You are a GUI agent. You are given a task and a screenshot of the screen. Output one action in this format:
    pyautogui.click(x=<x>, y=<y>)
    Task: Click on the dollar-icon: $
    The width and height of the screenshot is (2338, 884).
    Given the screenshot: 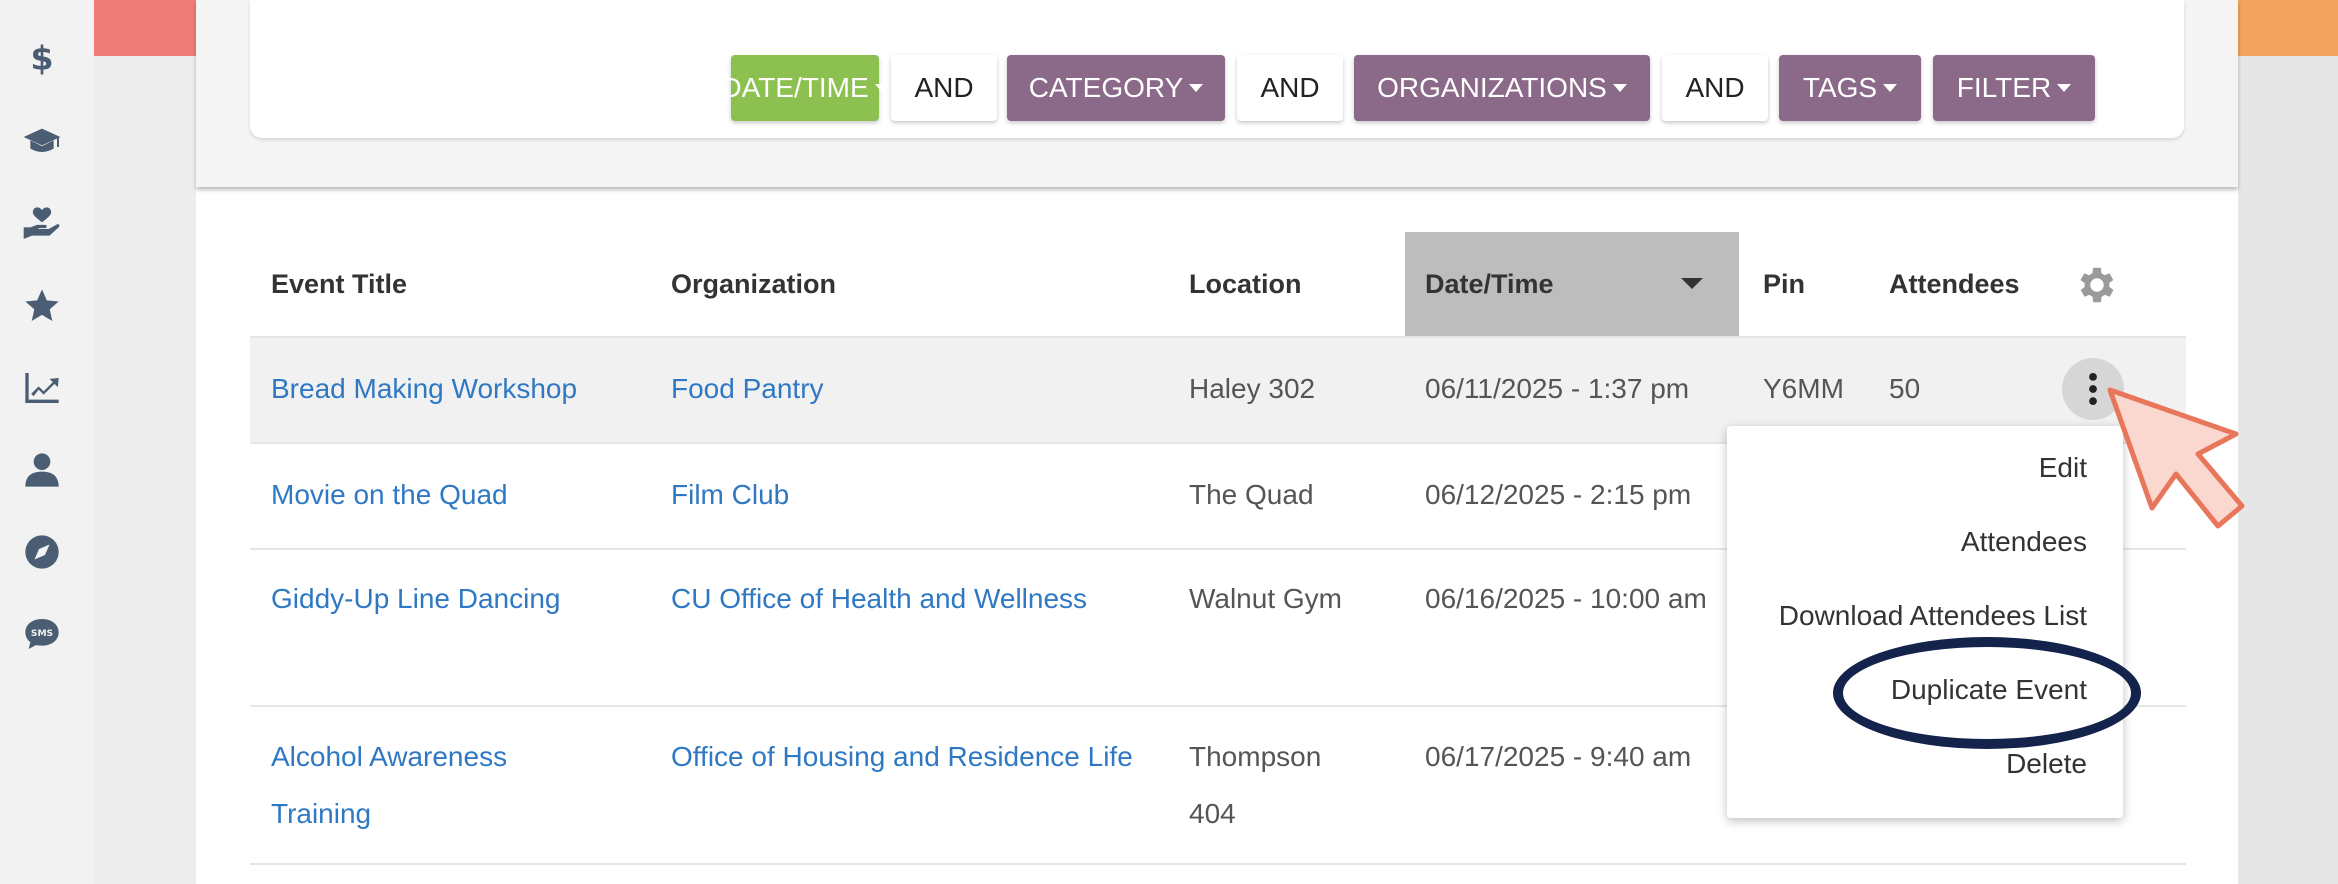 What is the action you would take?
    pyautogui.click(x=42, y=58)
    